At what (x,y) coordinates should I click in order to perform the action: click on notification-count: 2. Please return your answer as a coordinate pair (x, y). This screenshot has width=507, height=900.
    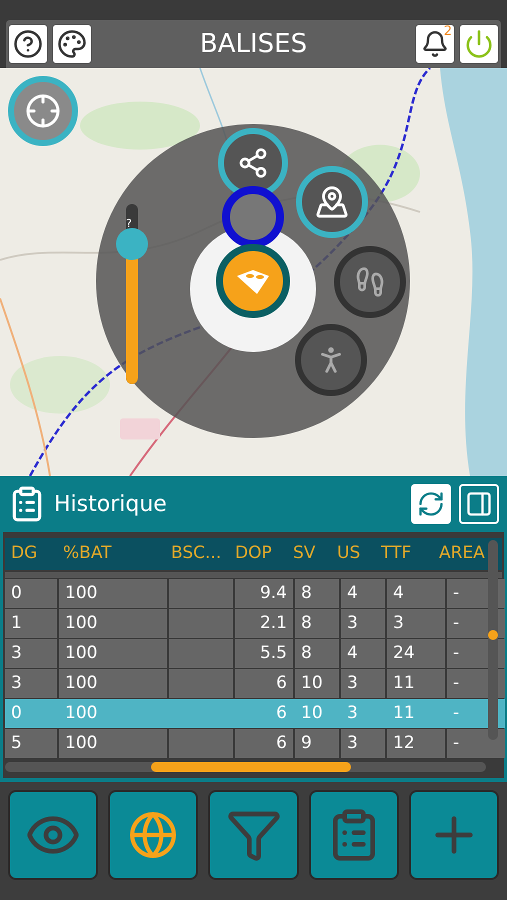
    Looking at the image, I should click on (448, 31).